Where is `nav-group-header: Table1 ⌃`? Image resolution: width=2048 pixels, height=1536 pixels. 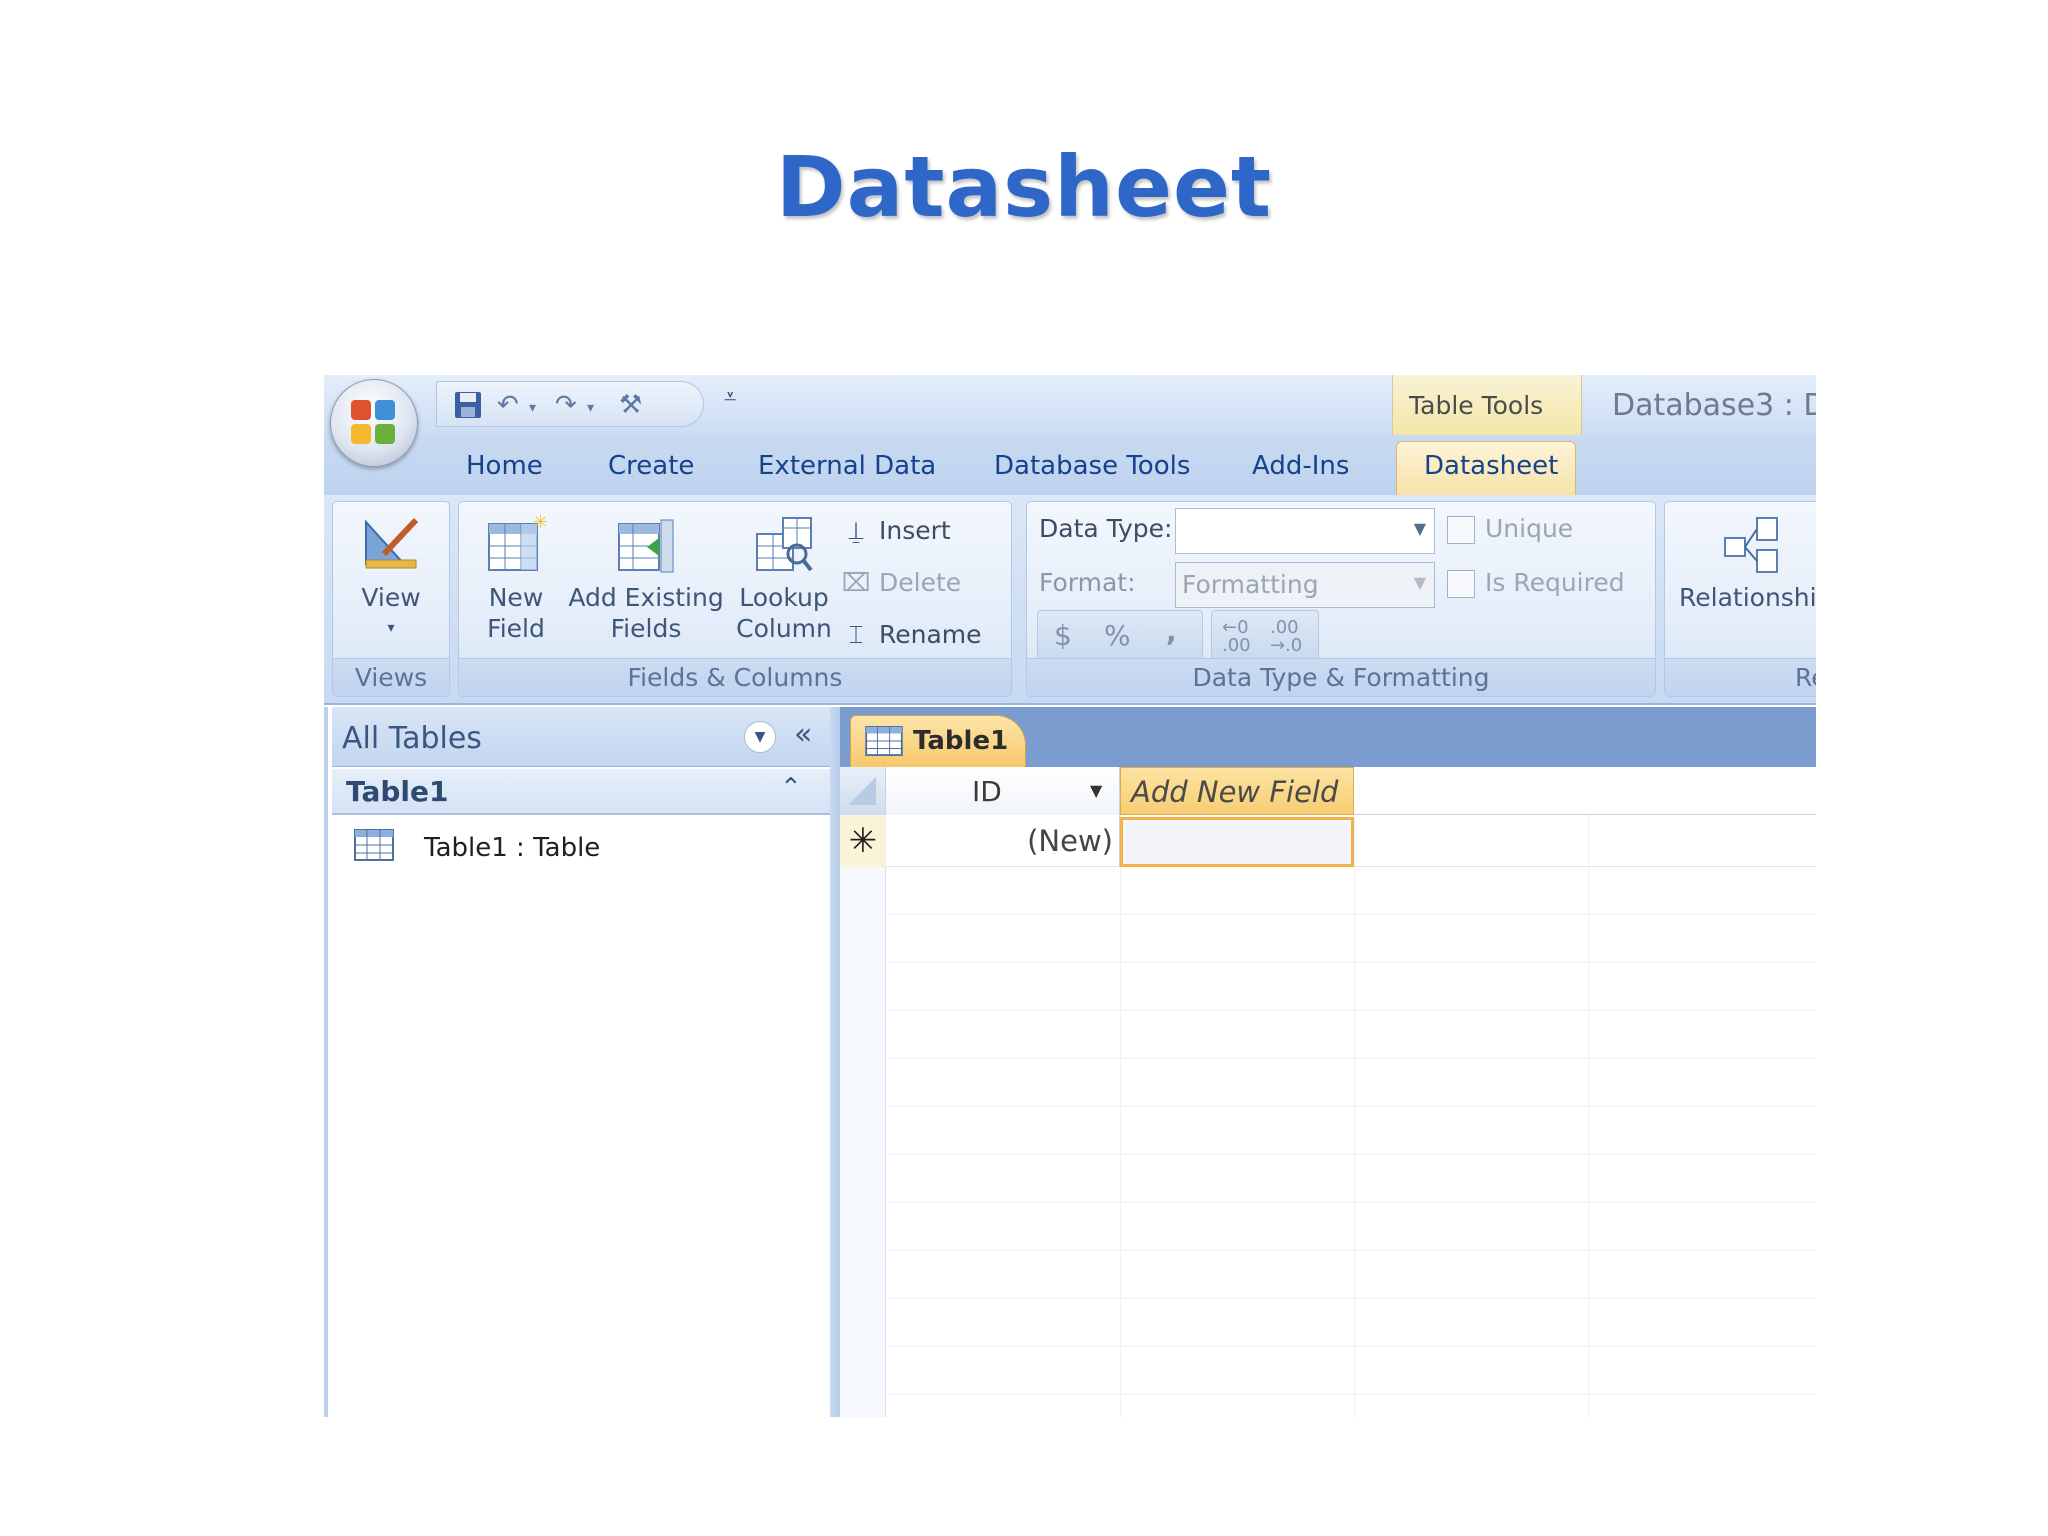 nav-group-header: Table1 ⌃ is located at coordinates (581, 792).